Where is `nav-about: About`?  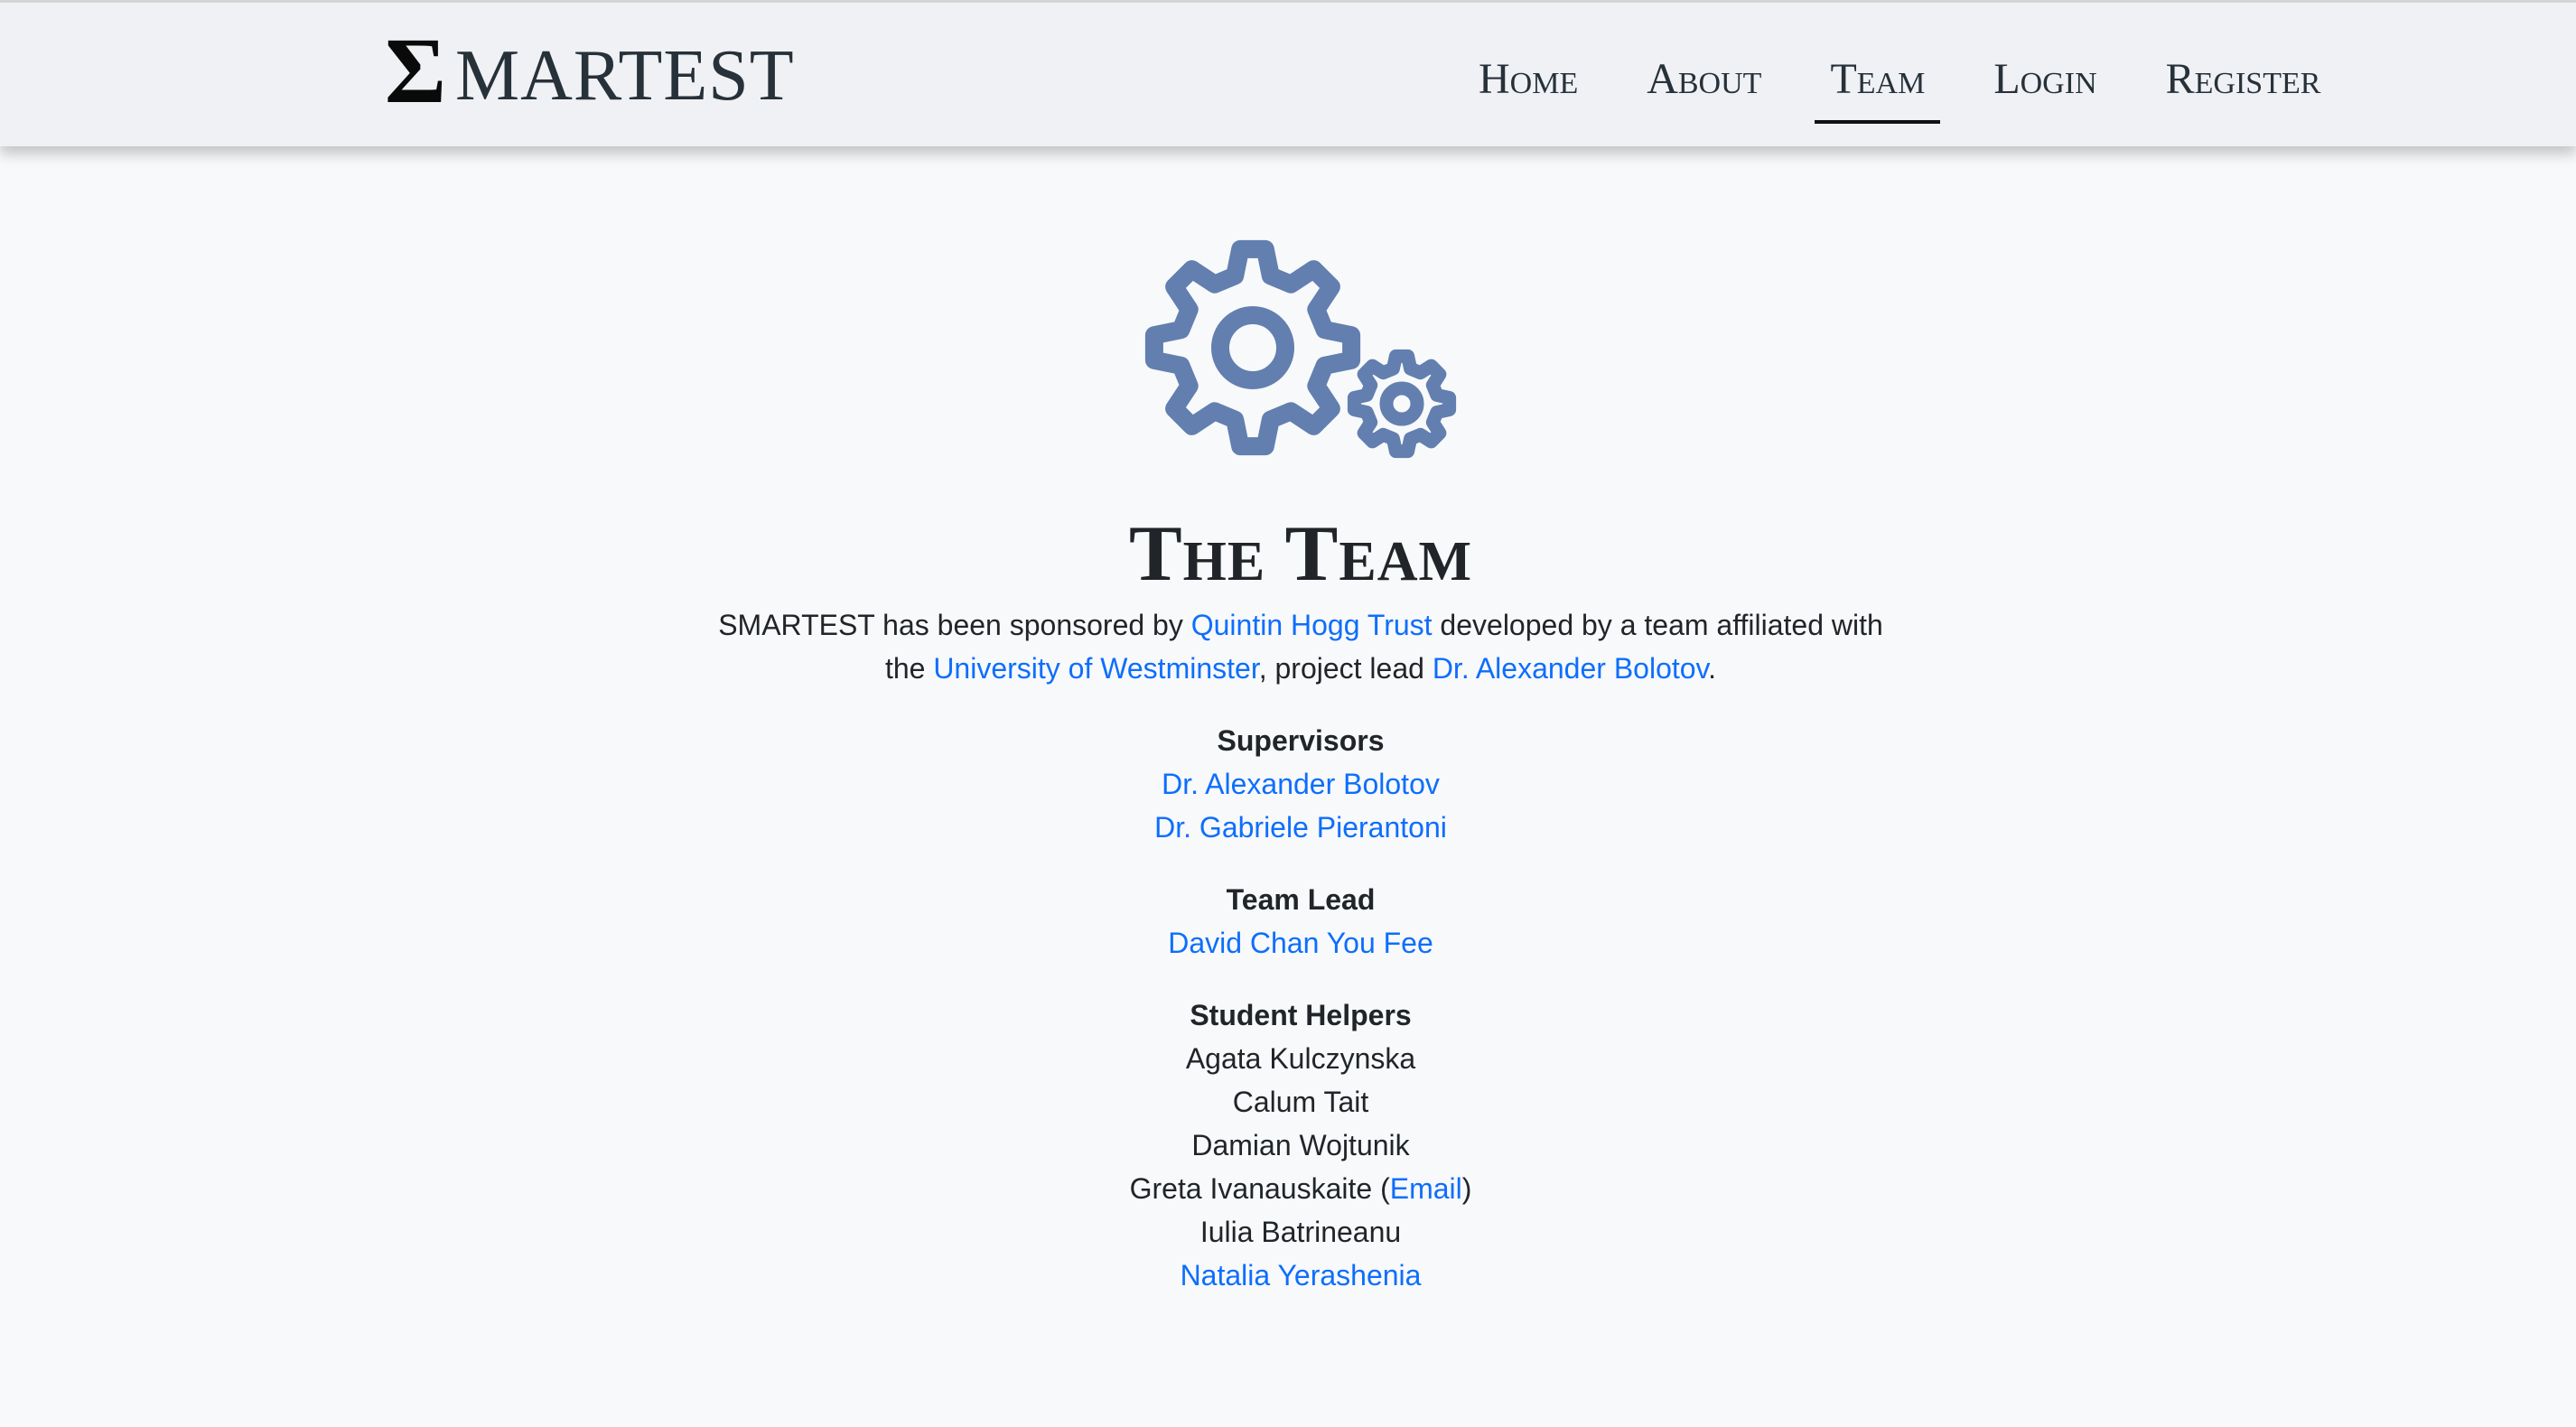
nav-about: About is located at coordinates (1704, 84).